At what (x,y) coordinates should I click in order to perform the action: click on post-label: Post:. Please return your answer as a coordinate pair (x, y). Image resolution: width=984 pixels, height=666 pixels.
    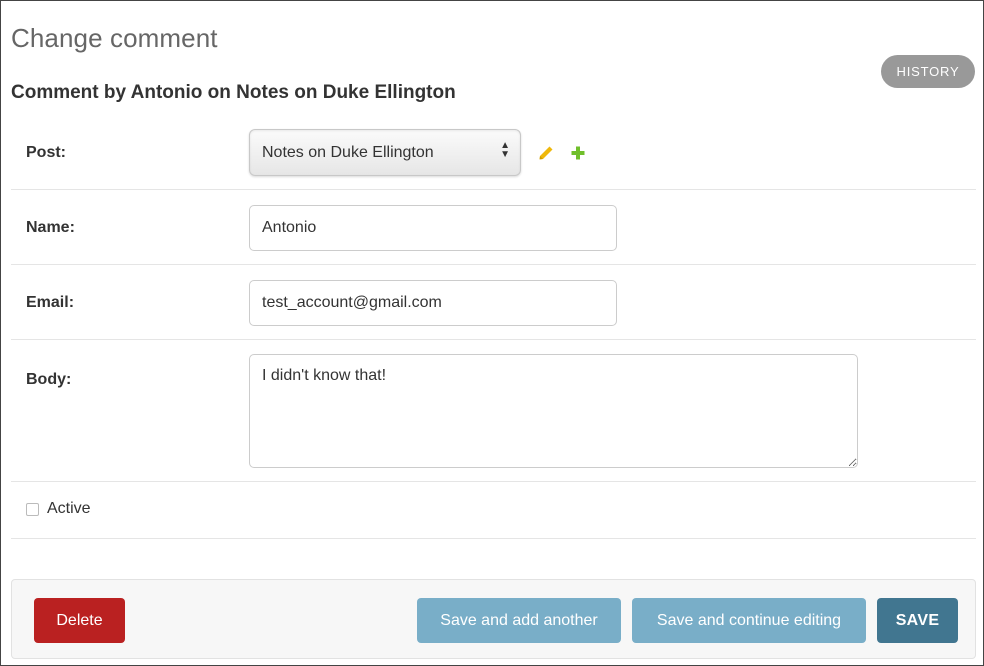
    Looking at the image, I should click on (46, 152).